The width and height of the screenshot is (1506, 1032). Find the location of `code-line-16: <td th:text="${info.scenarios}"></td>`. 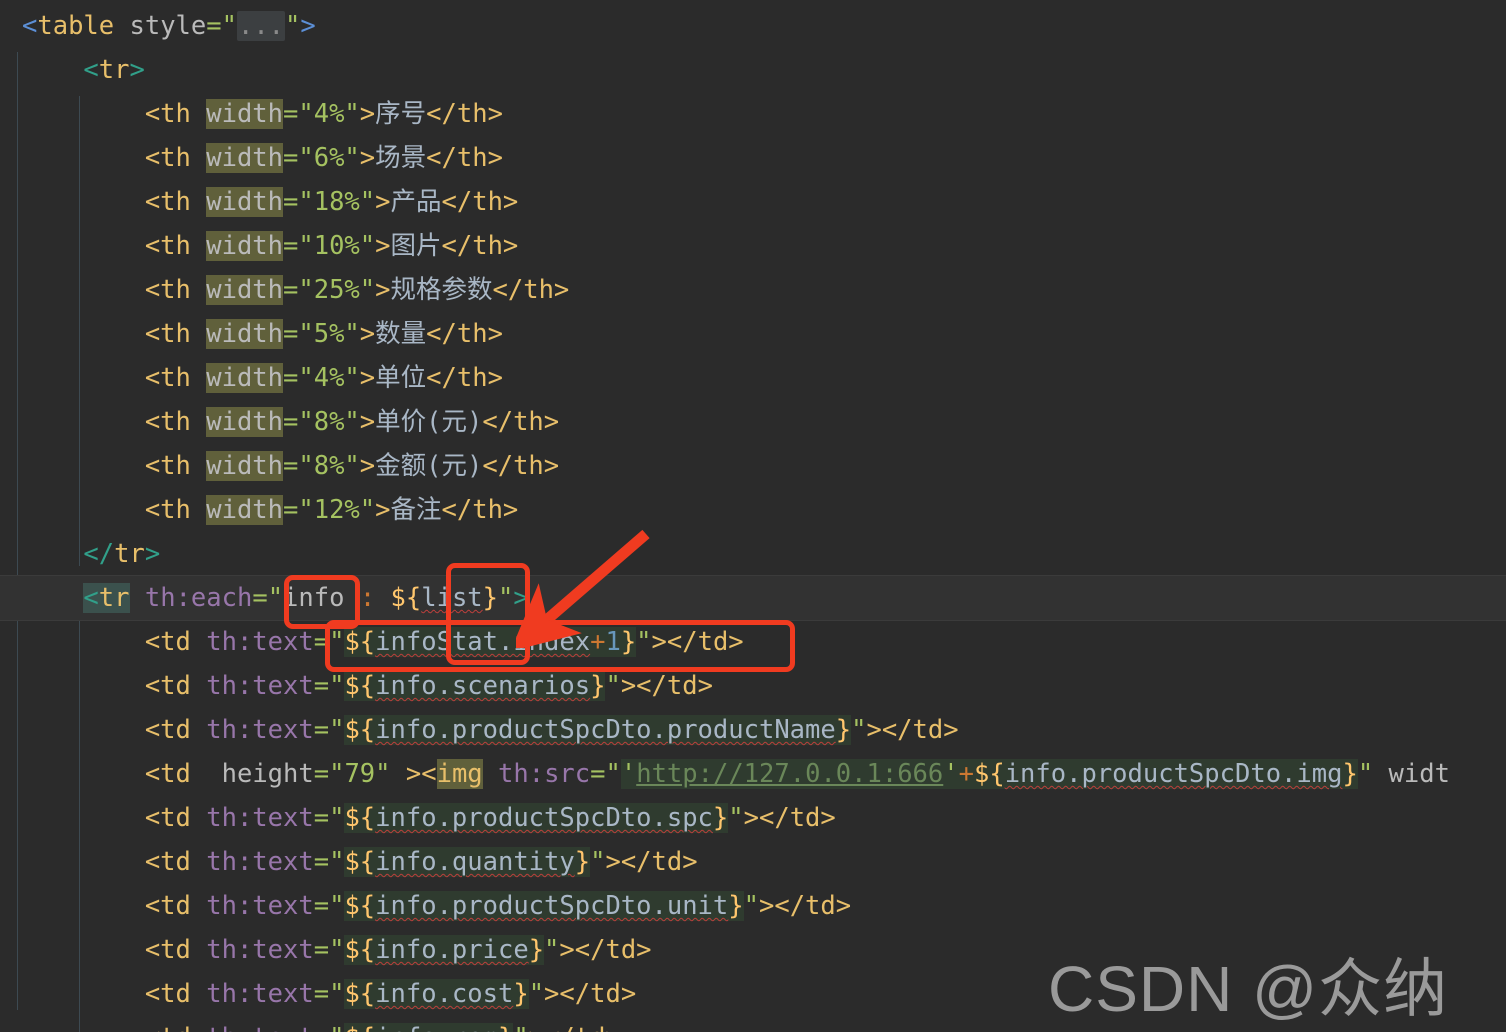

code-line-16: <td th:text="${info.scenarios}"></td> is located at coordinates (753, 686).